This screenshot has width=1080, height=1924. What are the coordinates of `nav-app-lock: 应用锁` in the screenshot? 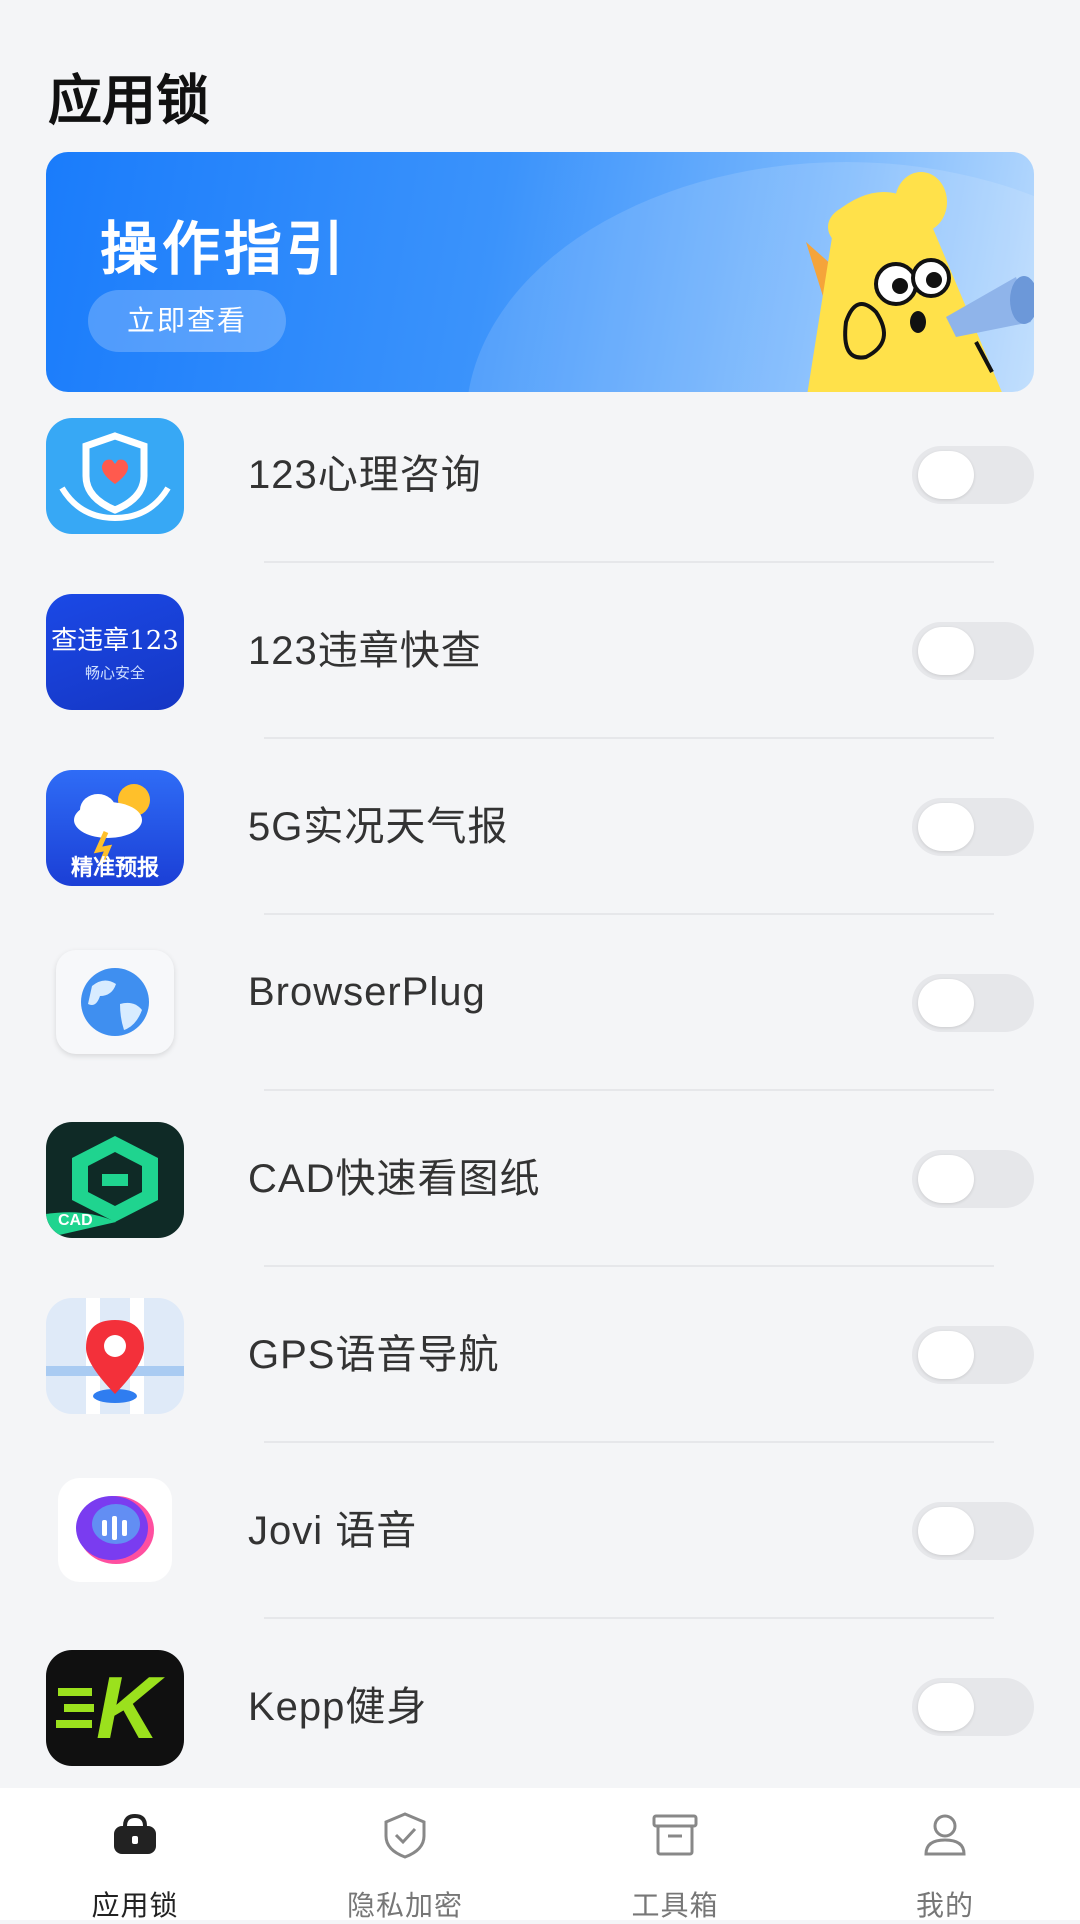 It's located at (135, 1854).